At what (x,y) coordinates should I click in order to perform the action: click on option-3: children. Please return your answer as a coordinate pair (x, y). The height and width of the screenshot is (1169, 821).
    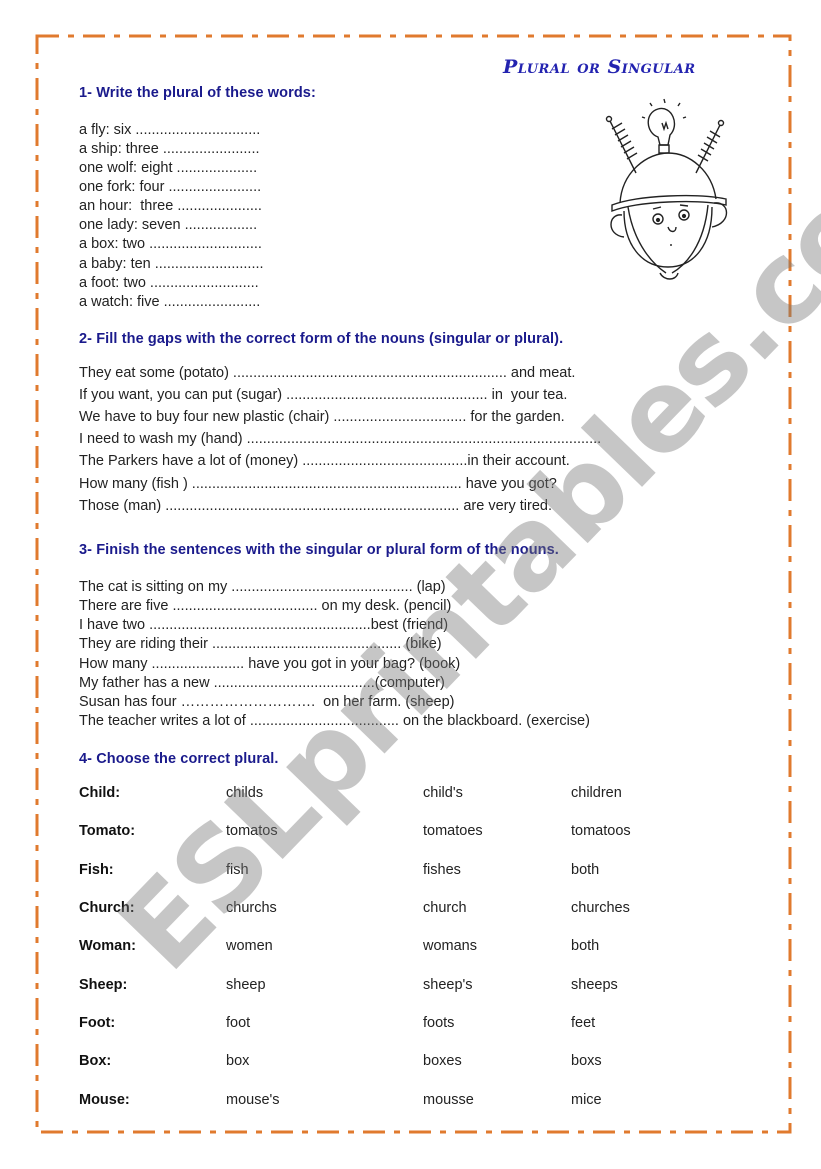
    Looking at the image, I should click on (596, 793).